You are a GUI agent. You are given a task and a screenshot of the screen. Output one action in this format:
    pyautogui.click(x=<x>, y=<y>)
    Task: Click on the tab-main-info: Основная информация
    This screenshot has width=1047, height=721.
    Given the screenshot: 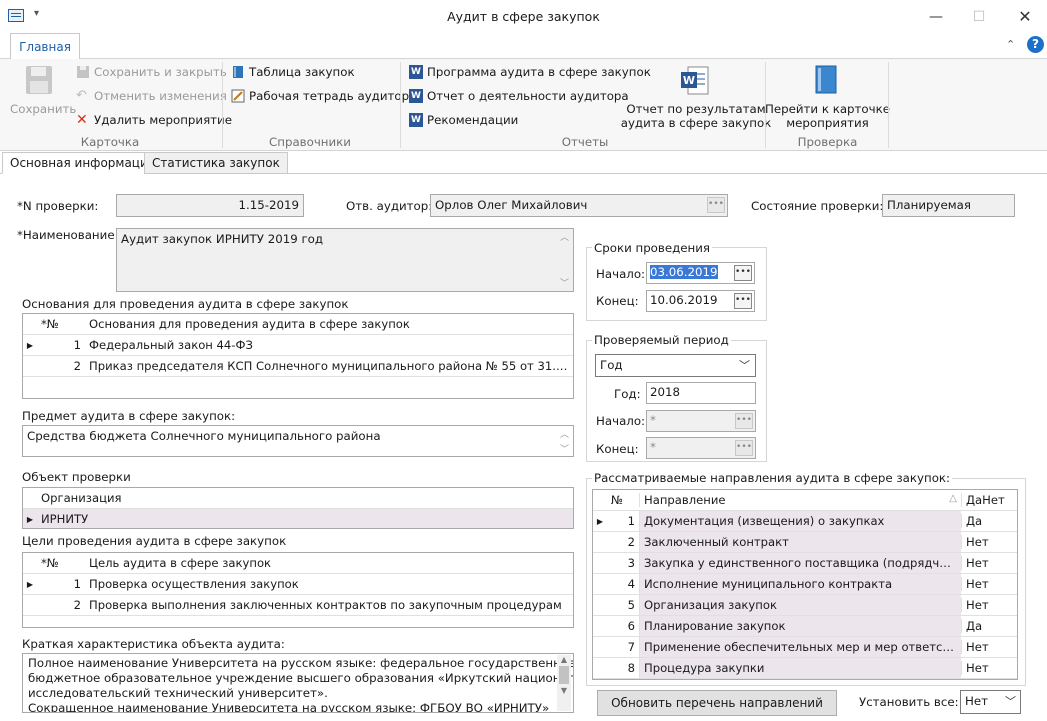 What is the action you would take?
    pyautogui.click(x=82, y=163)
    